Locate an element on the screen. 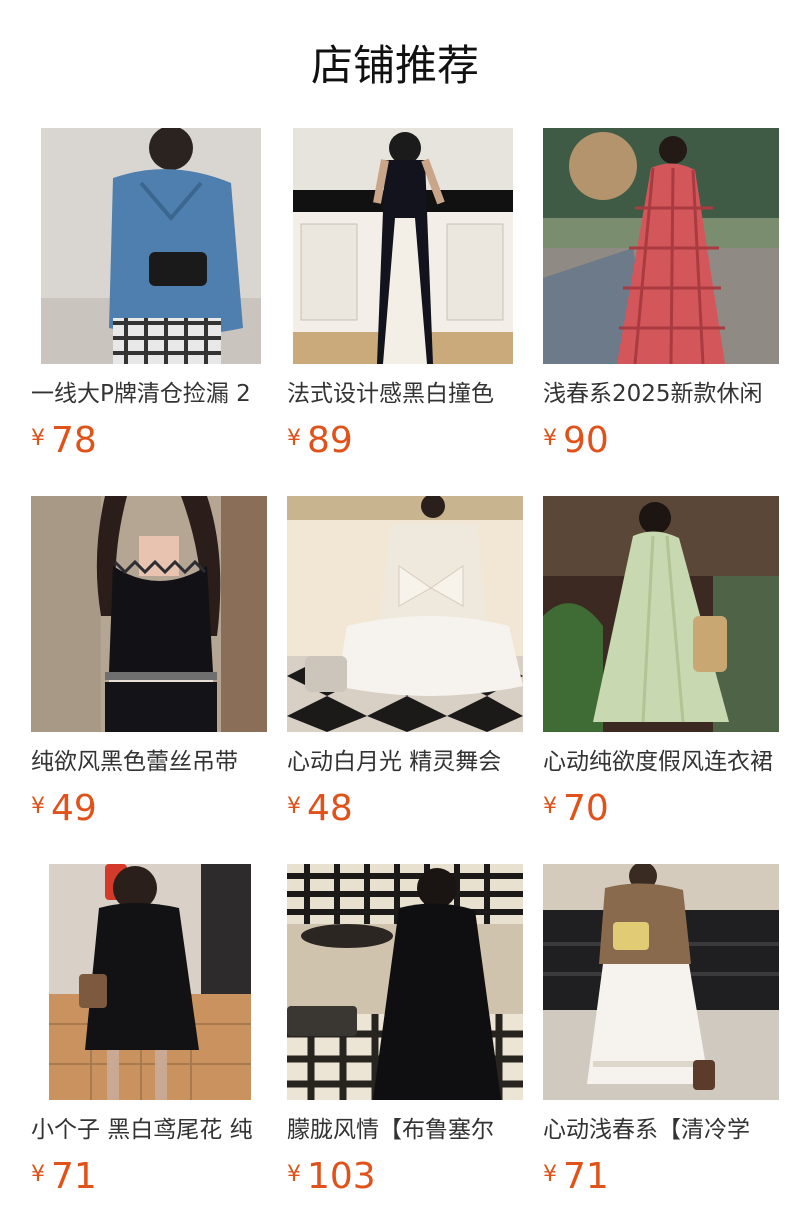 The image size is (790, 1232). price-amount: 70 is located at coordinates (586, 808).